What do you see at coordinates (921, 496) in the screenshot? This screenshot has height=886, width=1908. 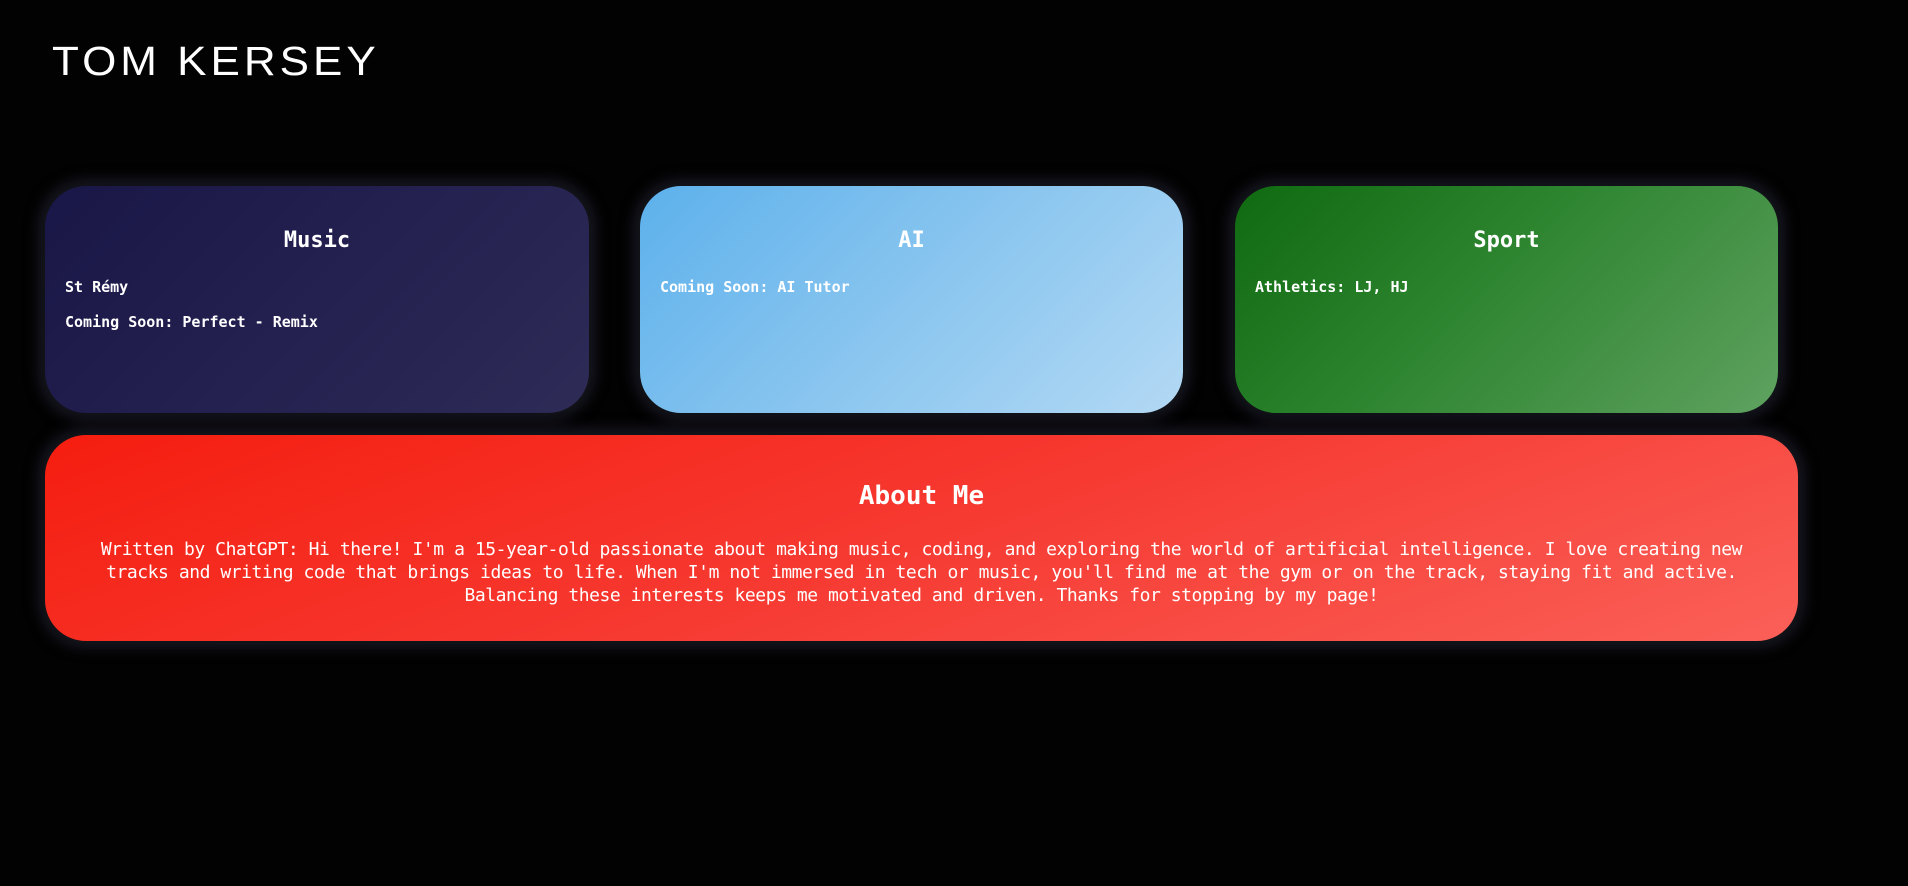 I see `about-title: About Me` at bounding box center [921, 496].